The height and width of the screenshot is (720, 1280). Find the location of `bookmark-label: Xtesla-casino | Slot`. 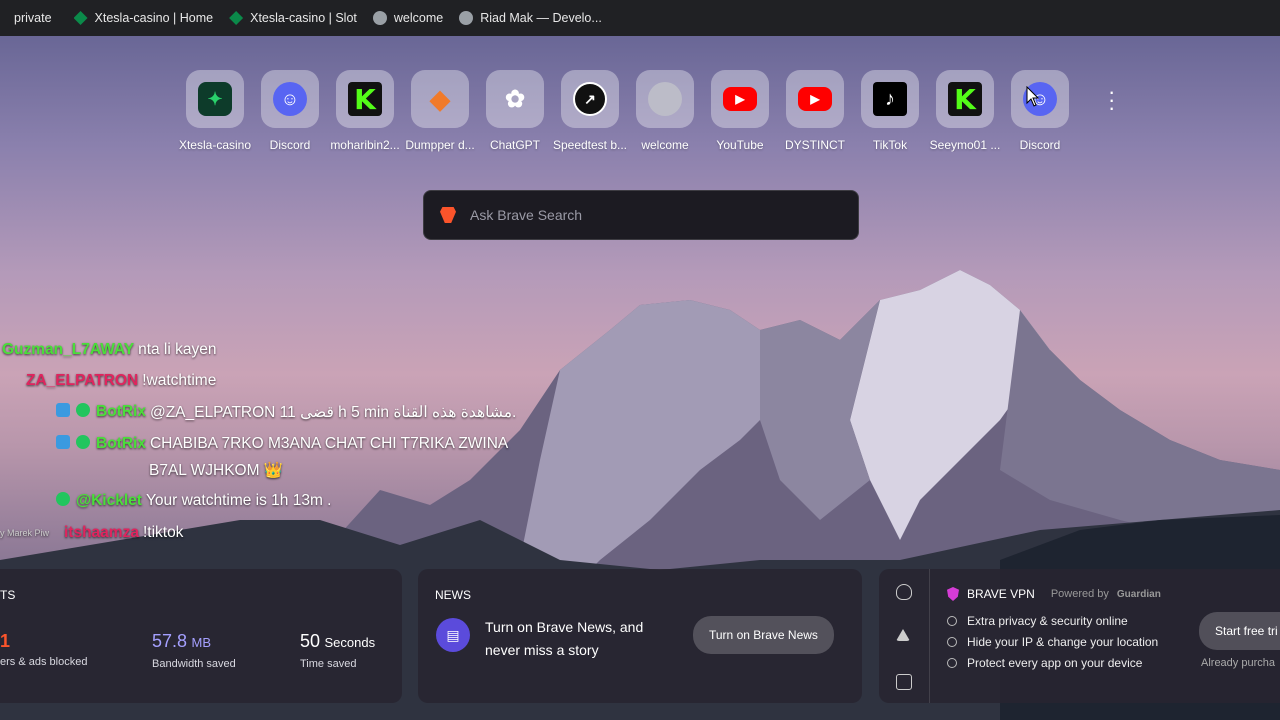

bookmark-label: Xtesla-casino | Slot is located at coordinates (303, 18).